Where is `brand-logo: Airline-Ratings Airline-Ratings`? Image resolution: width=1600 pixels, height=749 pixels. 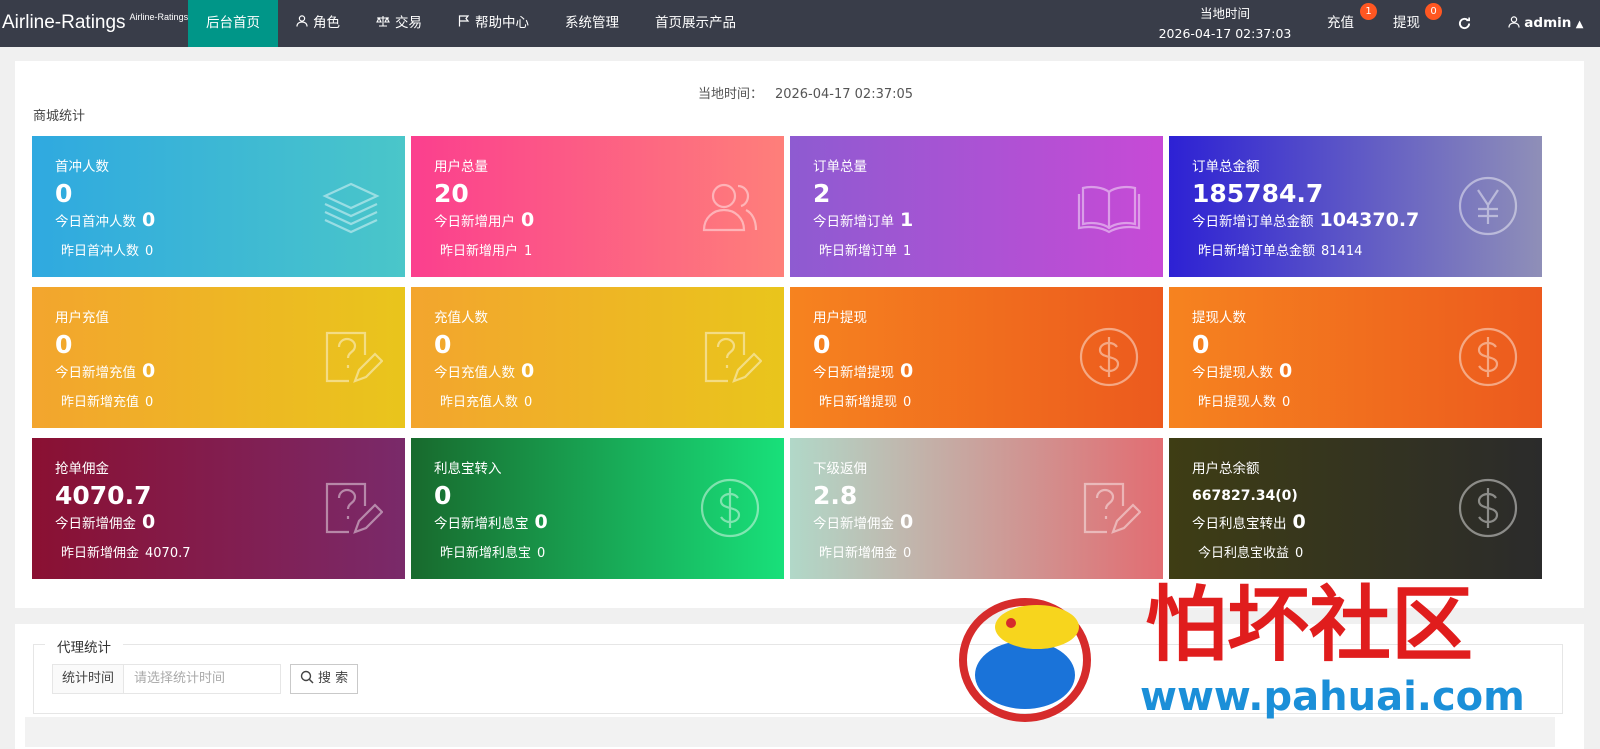
brand-logo: Airline-Ratings Airline-Ratings is located at coordinates (95, 23).